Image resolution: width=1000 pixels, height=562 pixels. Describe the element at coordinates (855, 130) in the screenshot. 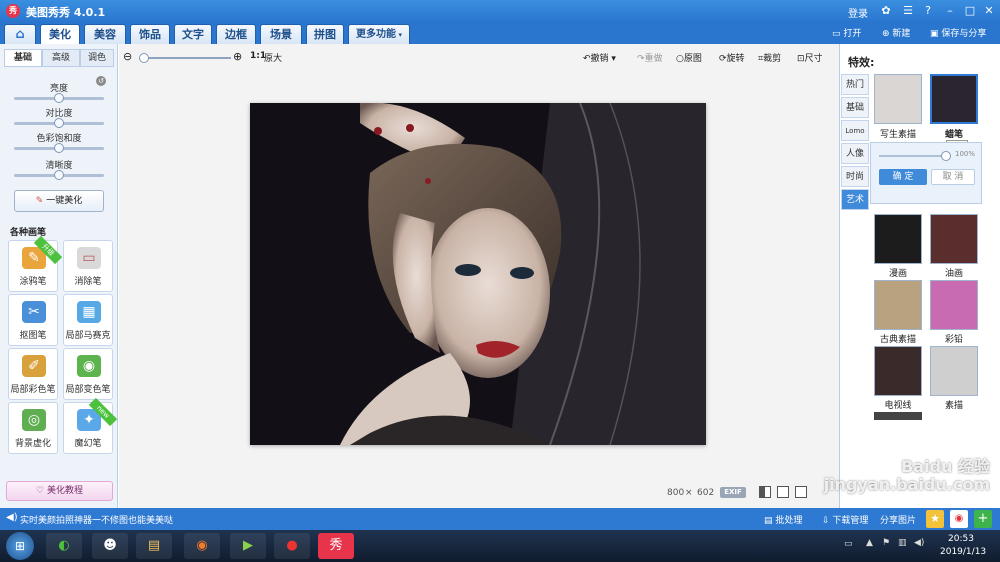

I see `category-lomo: Lomo` at that location.